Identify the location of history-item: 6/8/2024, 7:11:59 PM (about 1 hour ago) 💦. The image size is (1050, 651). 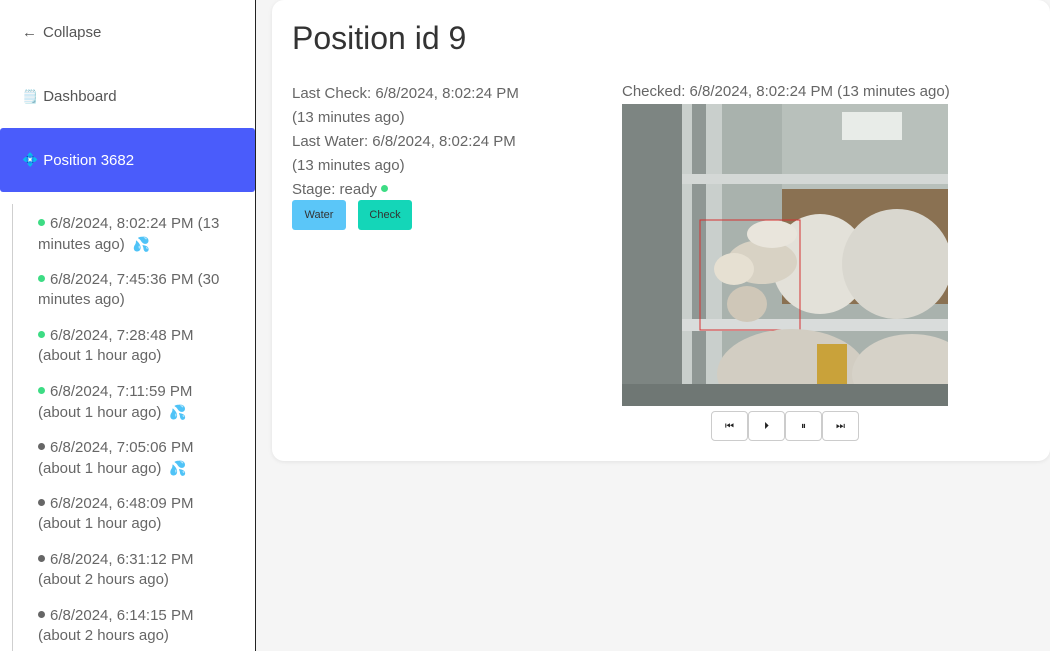
(138, 402).